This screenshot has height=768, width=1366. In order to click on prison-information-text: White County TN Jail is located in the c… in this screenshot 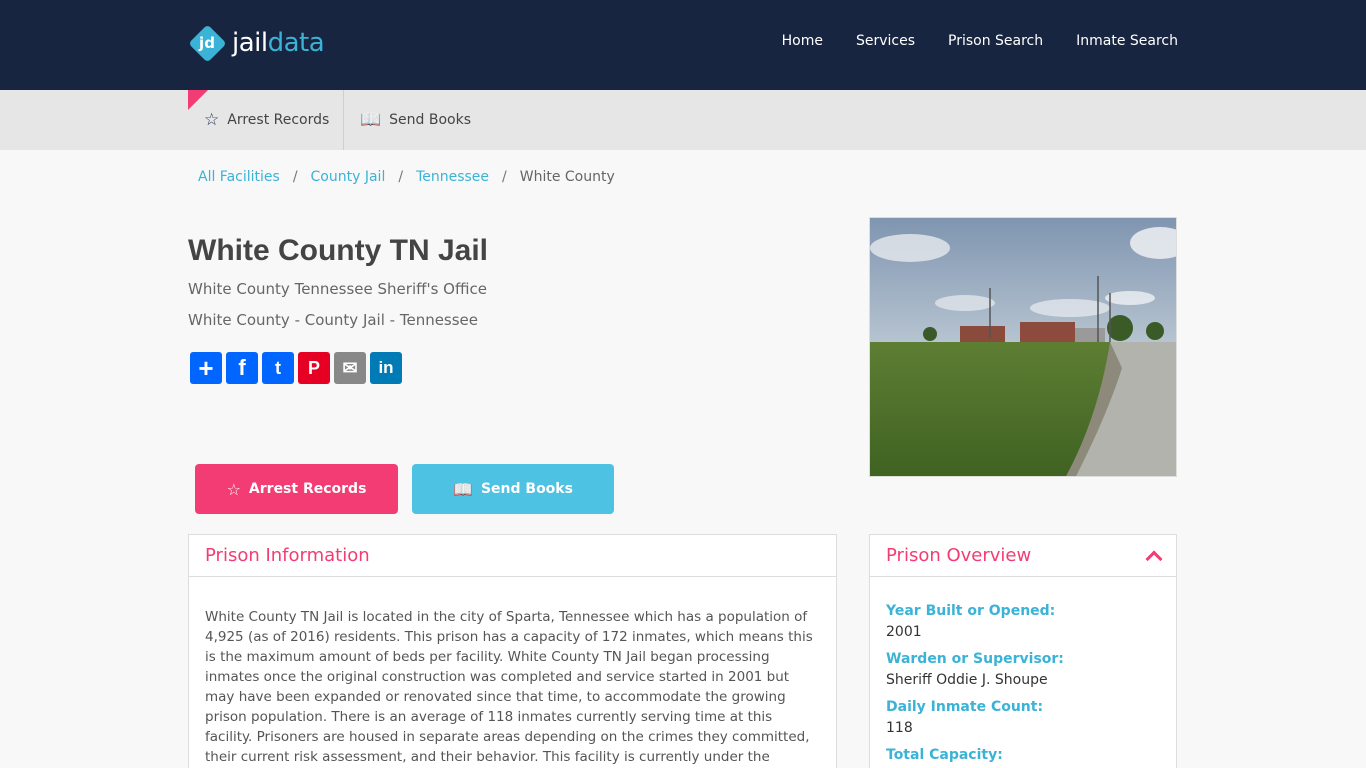, I will do `click(509, 687)`.